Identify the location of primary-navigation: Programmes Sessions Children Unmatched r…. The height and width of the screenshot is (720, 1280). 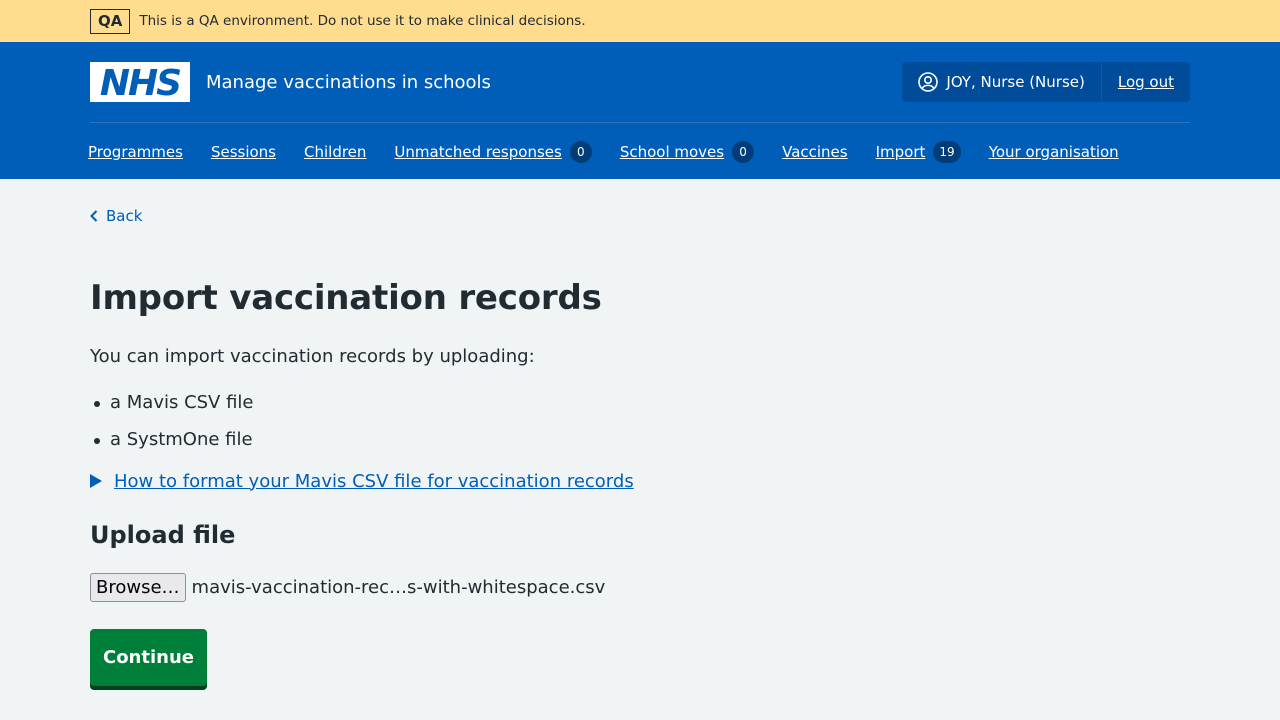
(617, 152).